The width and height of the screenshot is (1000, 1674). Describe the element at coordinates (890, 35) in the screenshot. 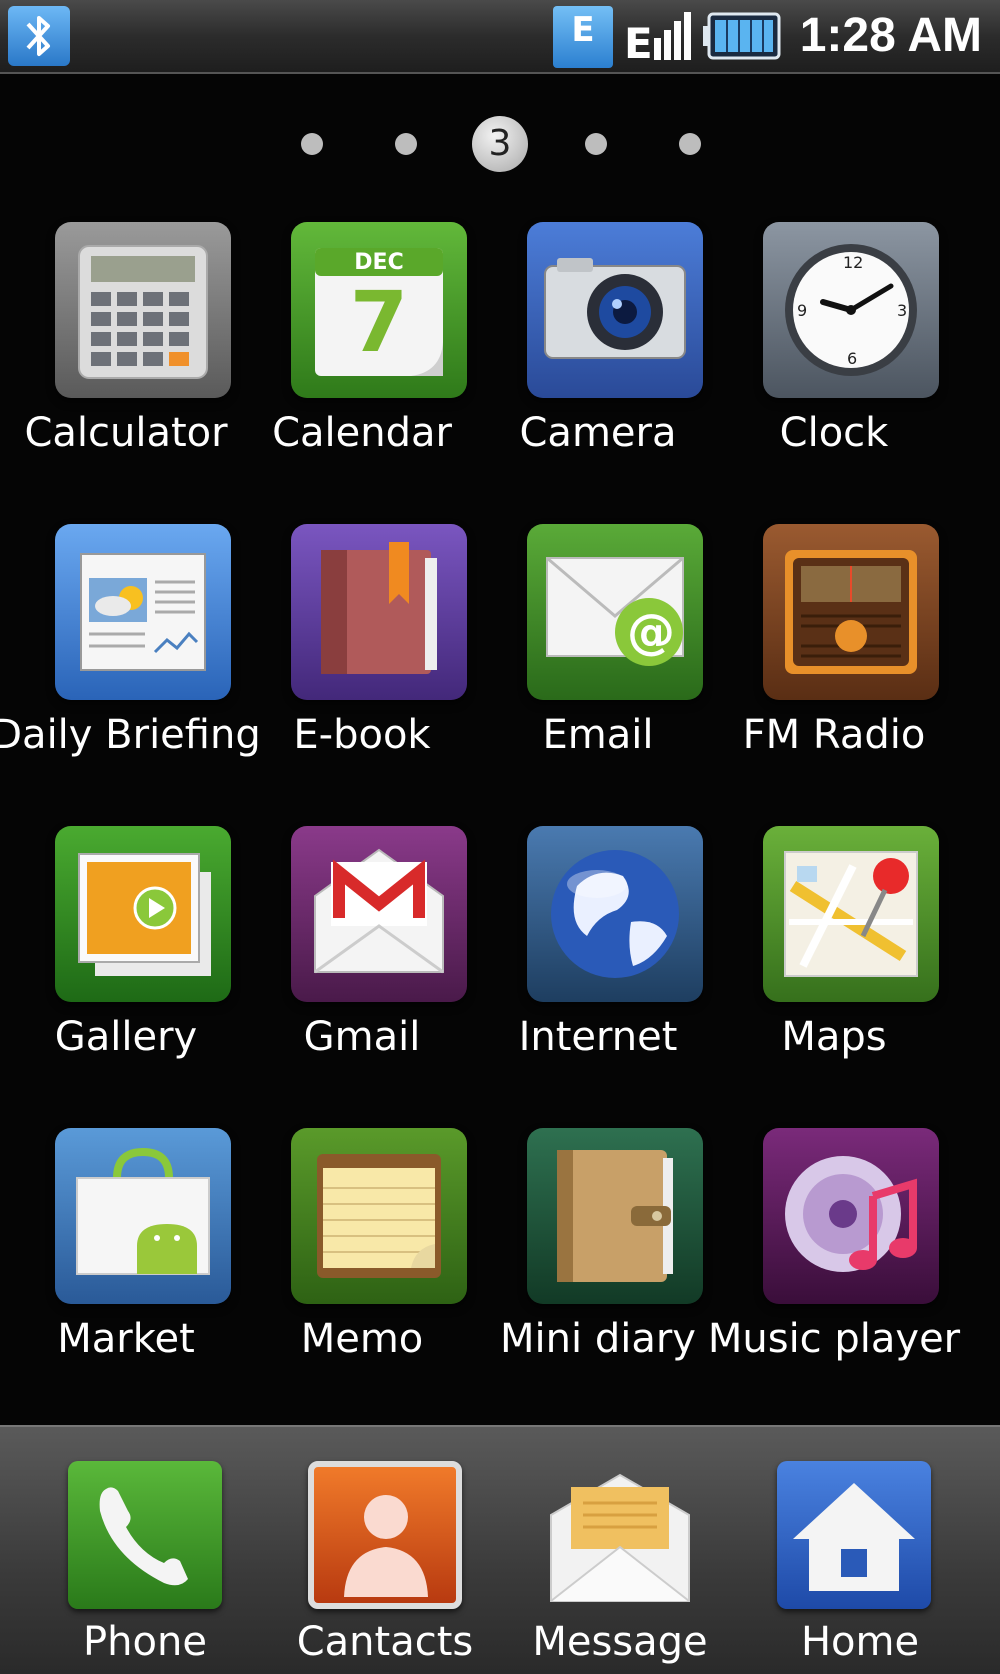

I see `status-time: 1:28 AM` at that location.